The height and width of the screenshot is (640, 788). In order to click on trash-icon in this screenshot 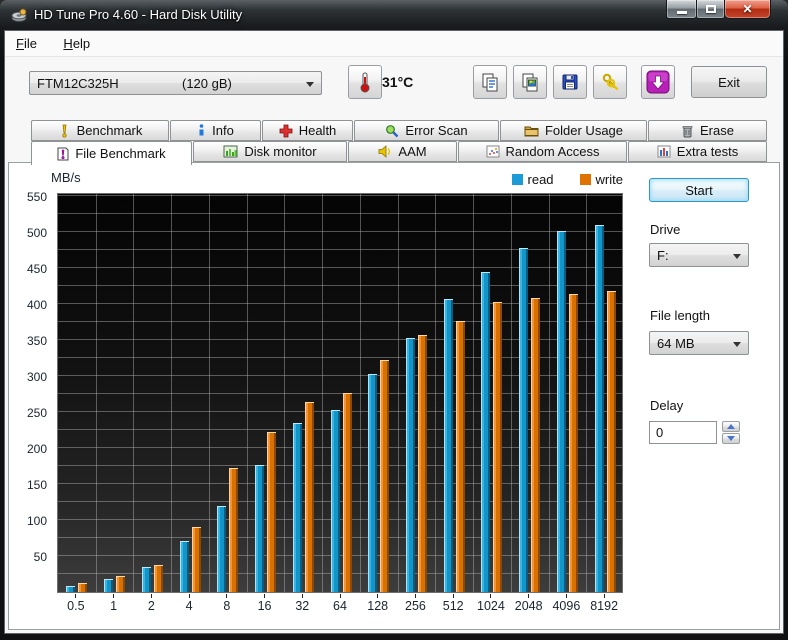, I will do `click(687, 131)`.